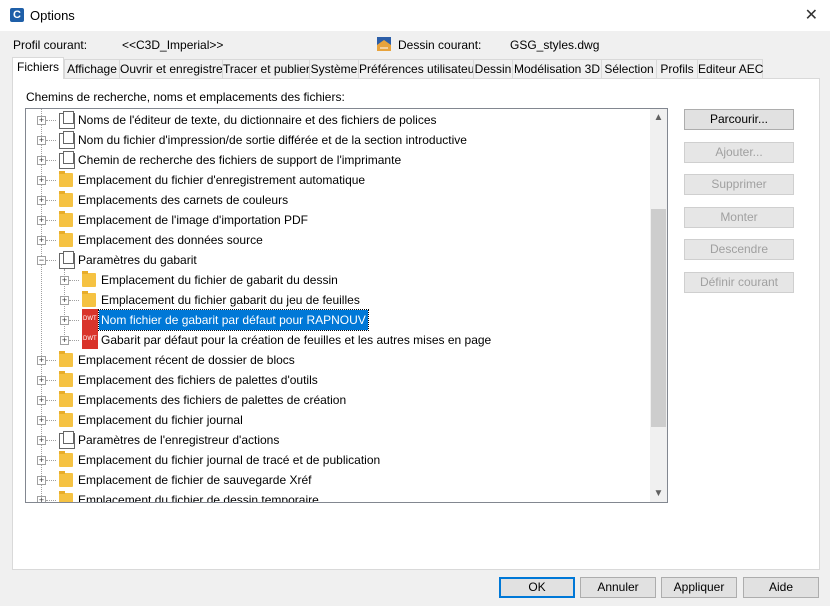  What do you see at coordinates (50, 45) in the screenshot?
I see `profile-label: Profil courant:` at bounding box center [50, 45].